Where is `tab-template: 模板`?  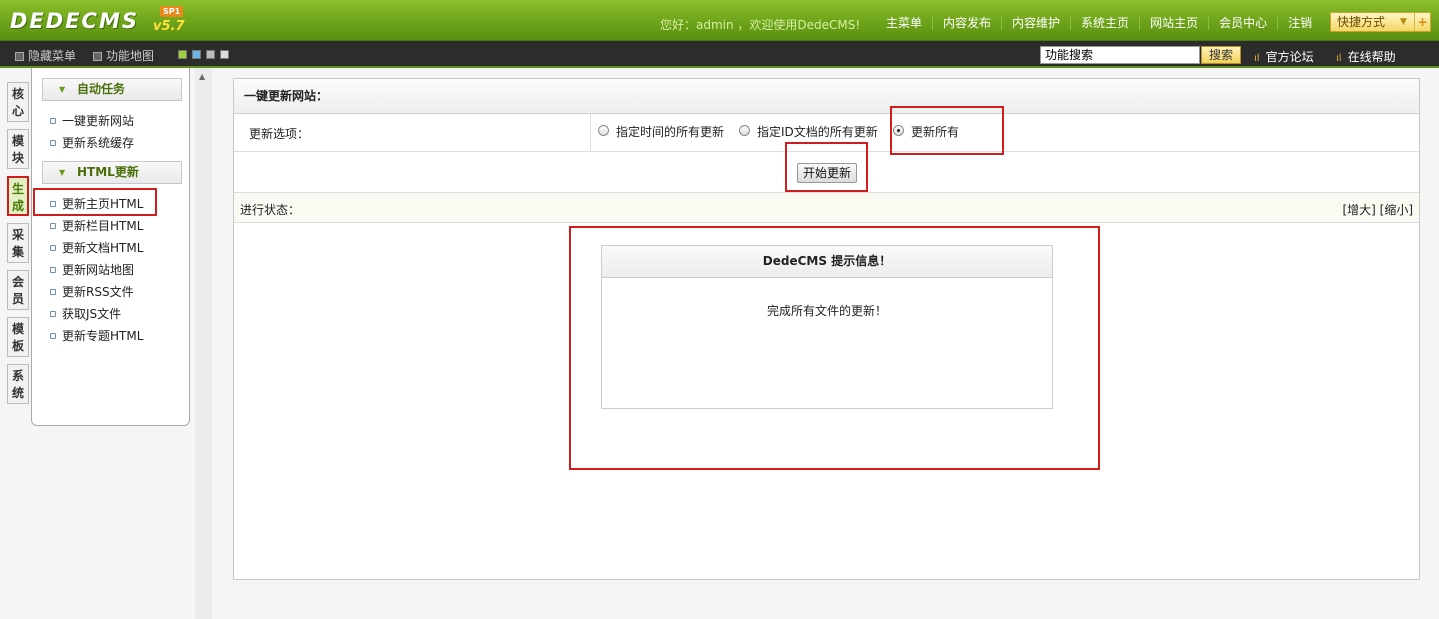
tab-template: 模板 is located at coordinates (18, 337).